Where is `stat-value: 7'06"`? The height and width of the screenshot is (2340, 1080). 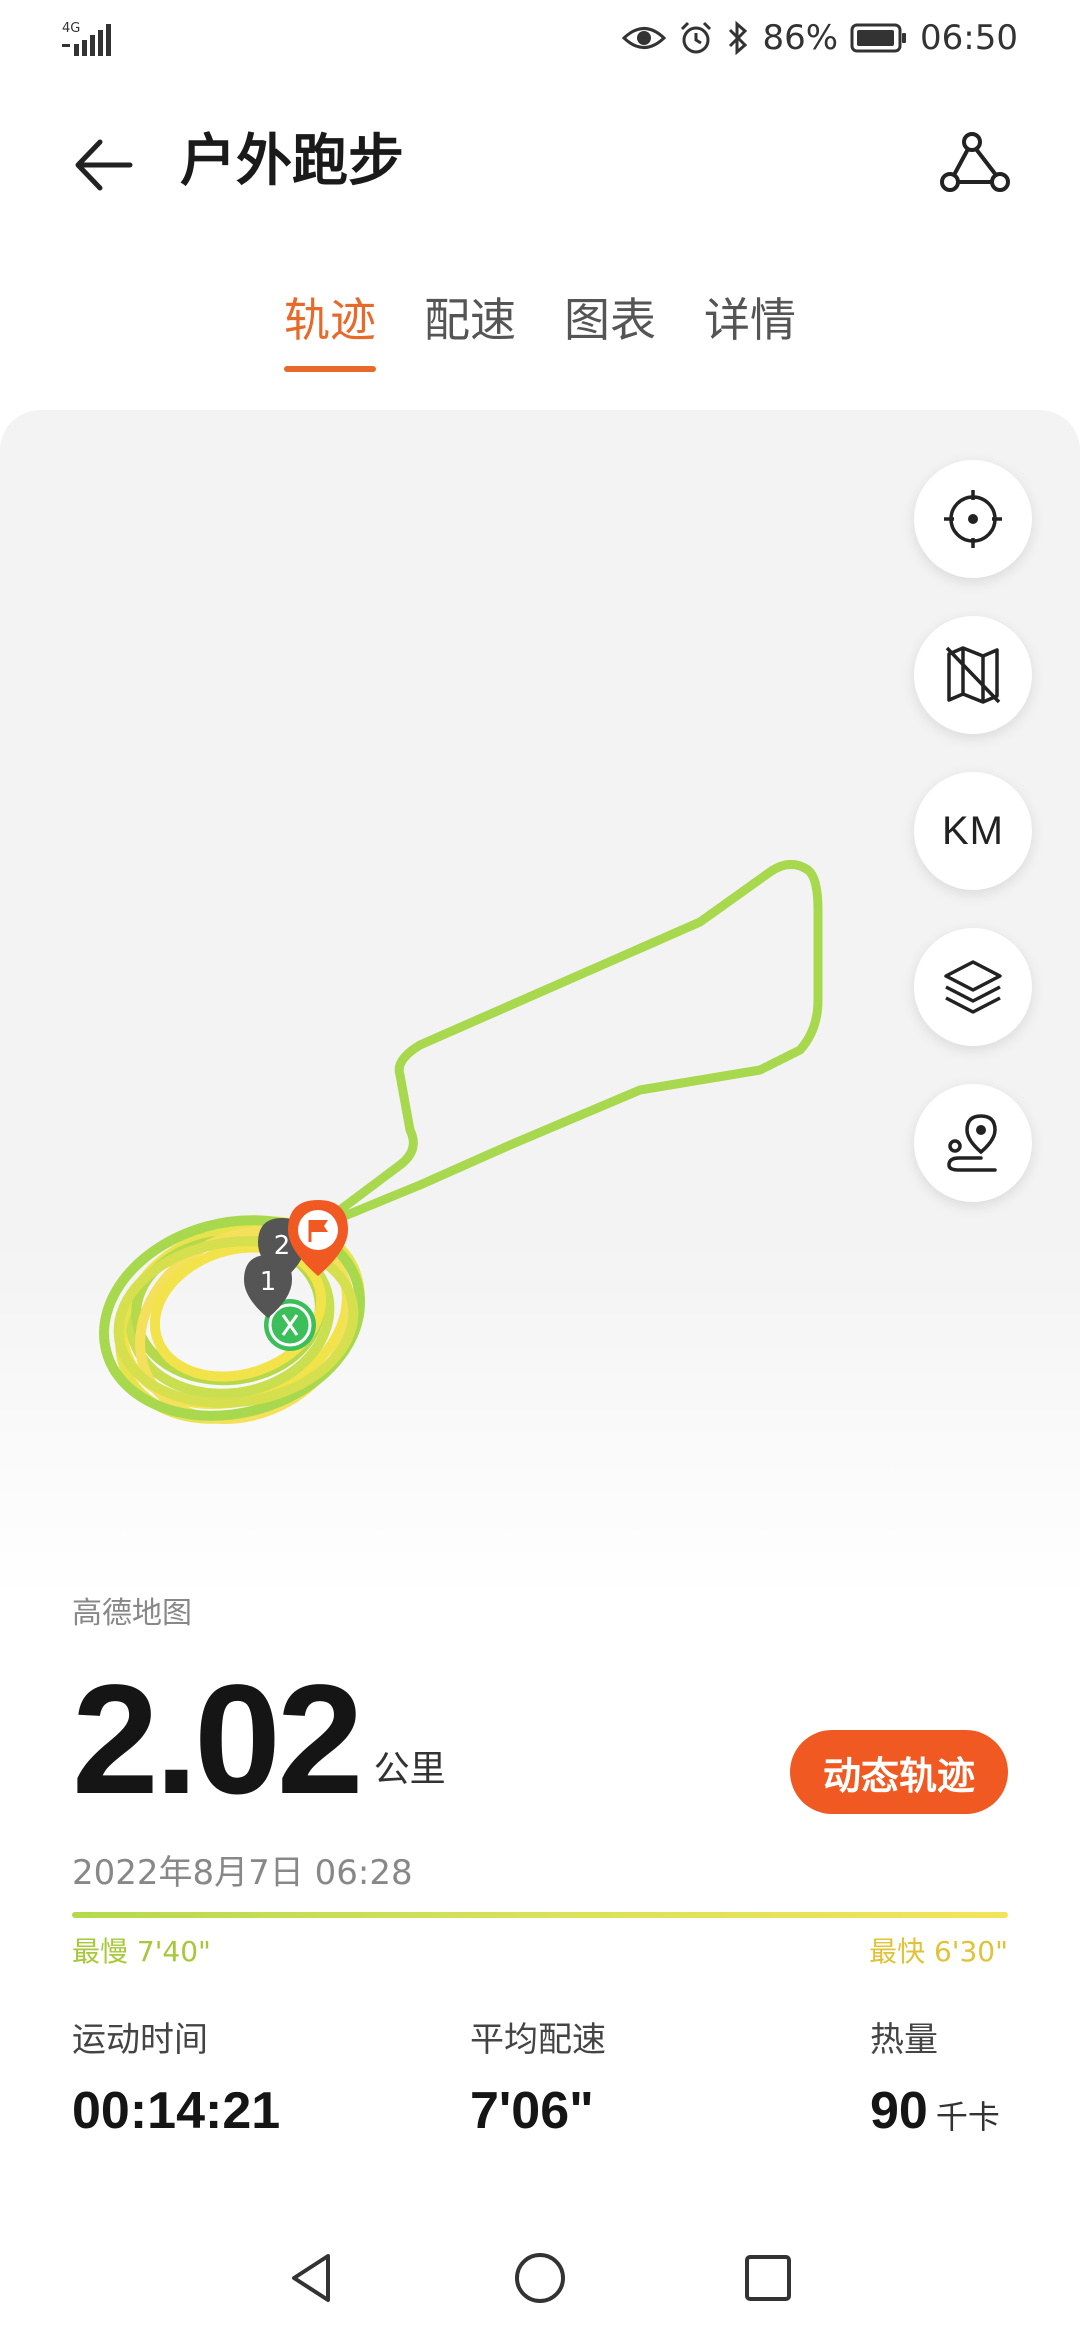
stat-value: 7'06" is located at coordinates (532, 2111).